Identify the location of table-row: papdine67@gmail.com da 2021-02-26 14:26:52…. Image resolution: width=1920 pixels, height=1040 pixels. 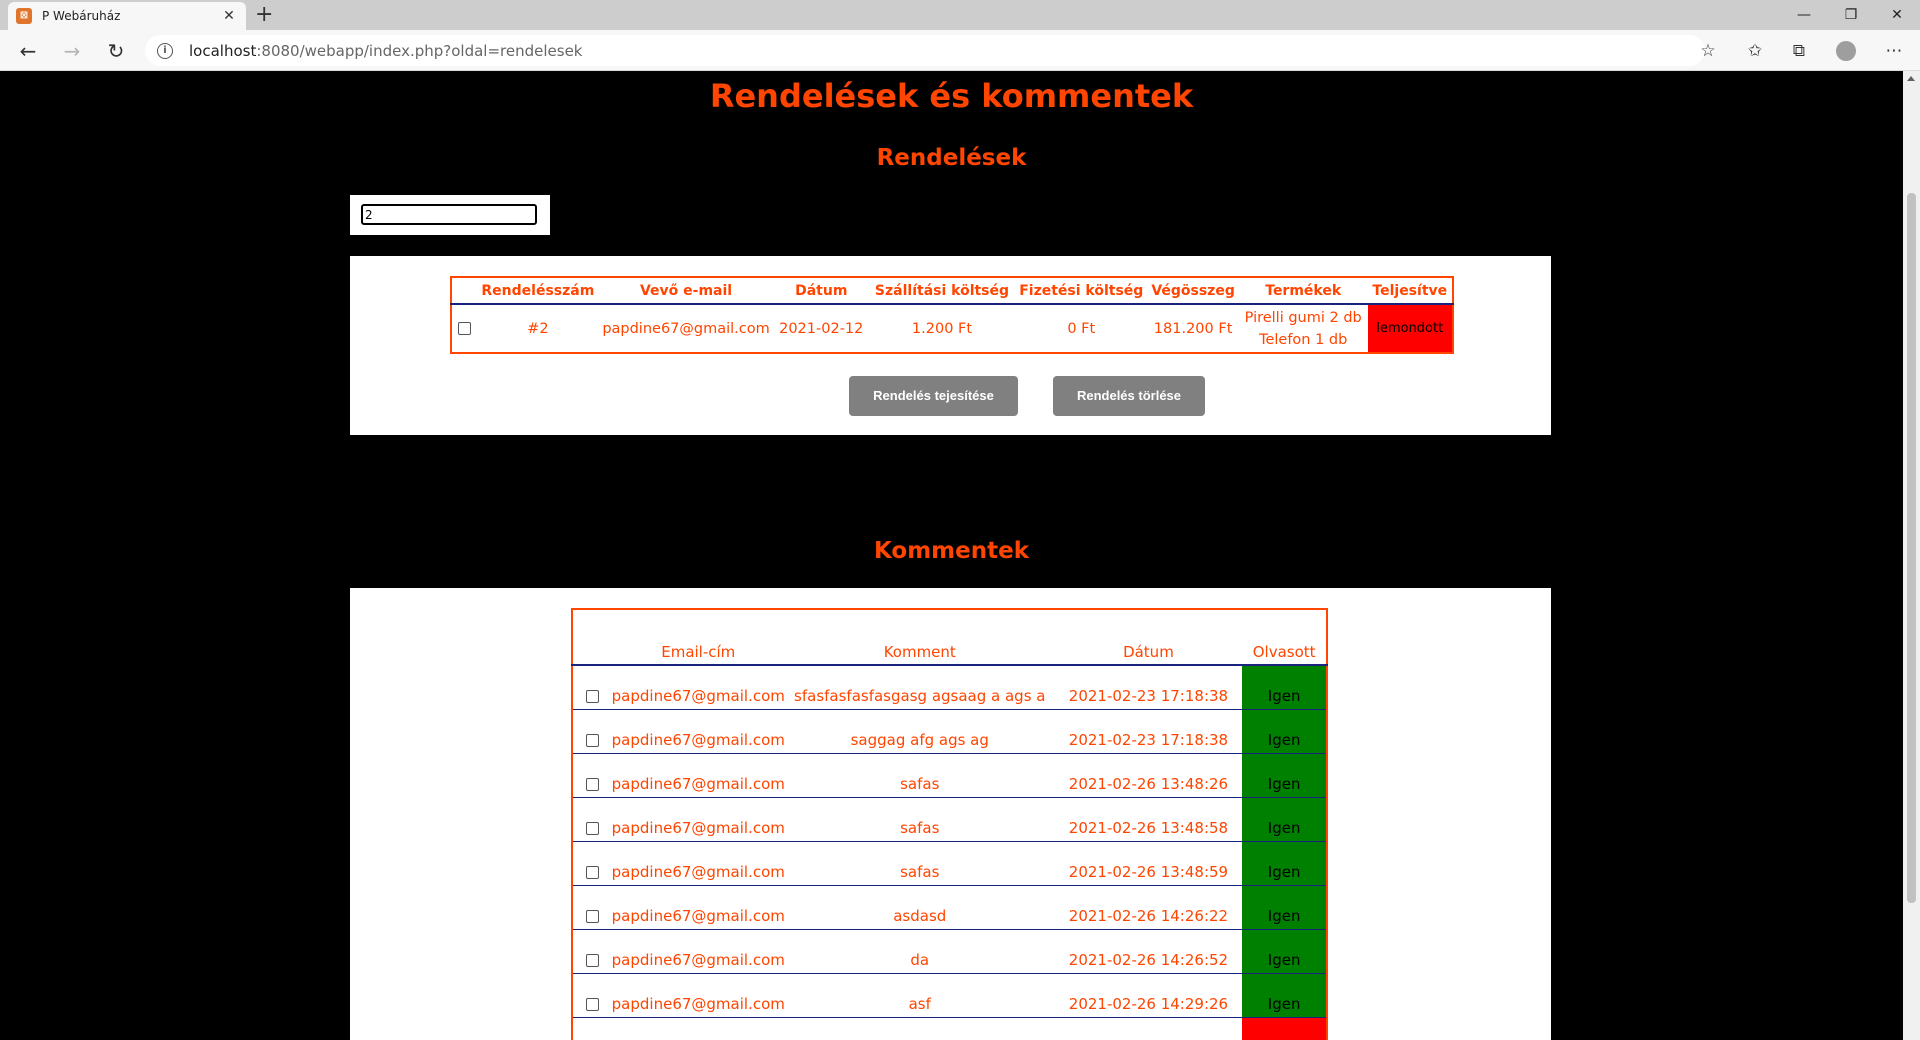
(949, 951).